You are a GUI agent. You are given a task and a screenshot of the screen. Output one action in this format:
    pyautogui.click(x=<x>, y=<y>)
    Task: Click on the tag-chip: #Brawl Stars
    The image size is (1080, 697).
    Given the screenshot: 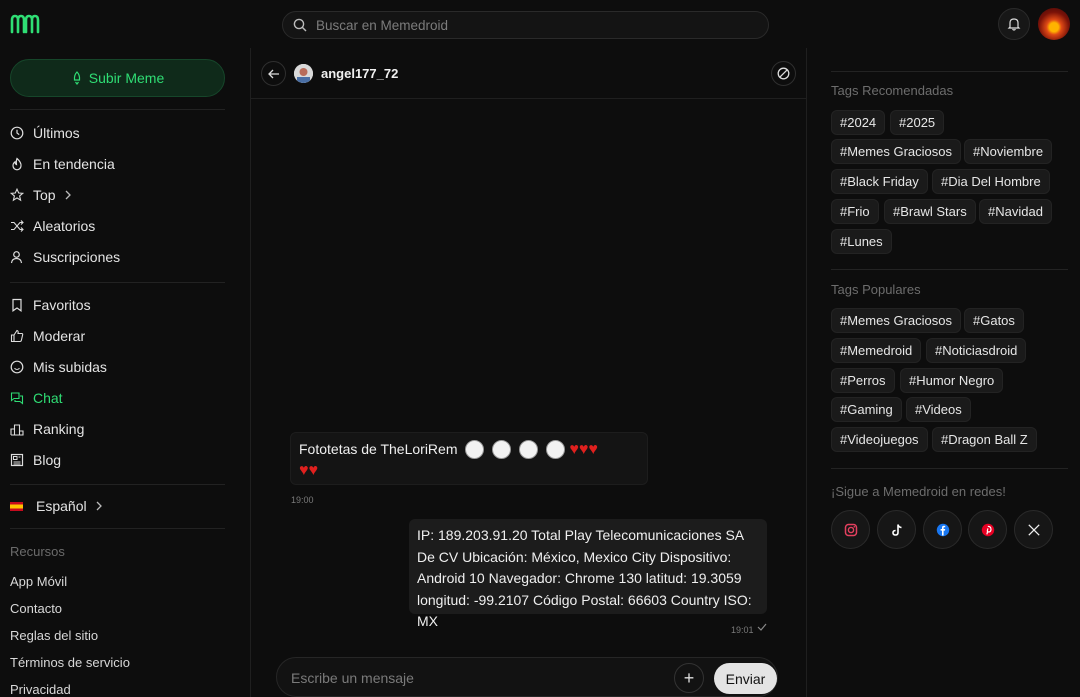 What is the action you would take?
    pyautogui.click(x=930, y=211)
    